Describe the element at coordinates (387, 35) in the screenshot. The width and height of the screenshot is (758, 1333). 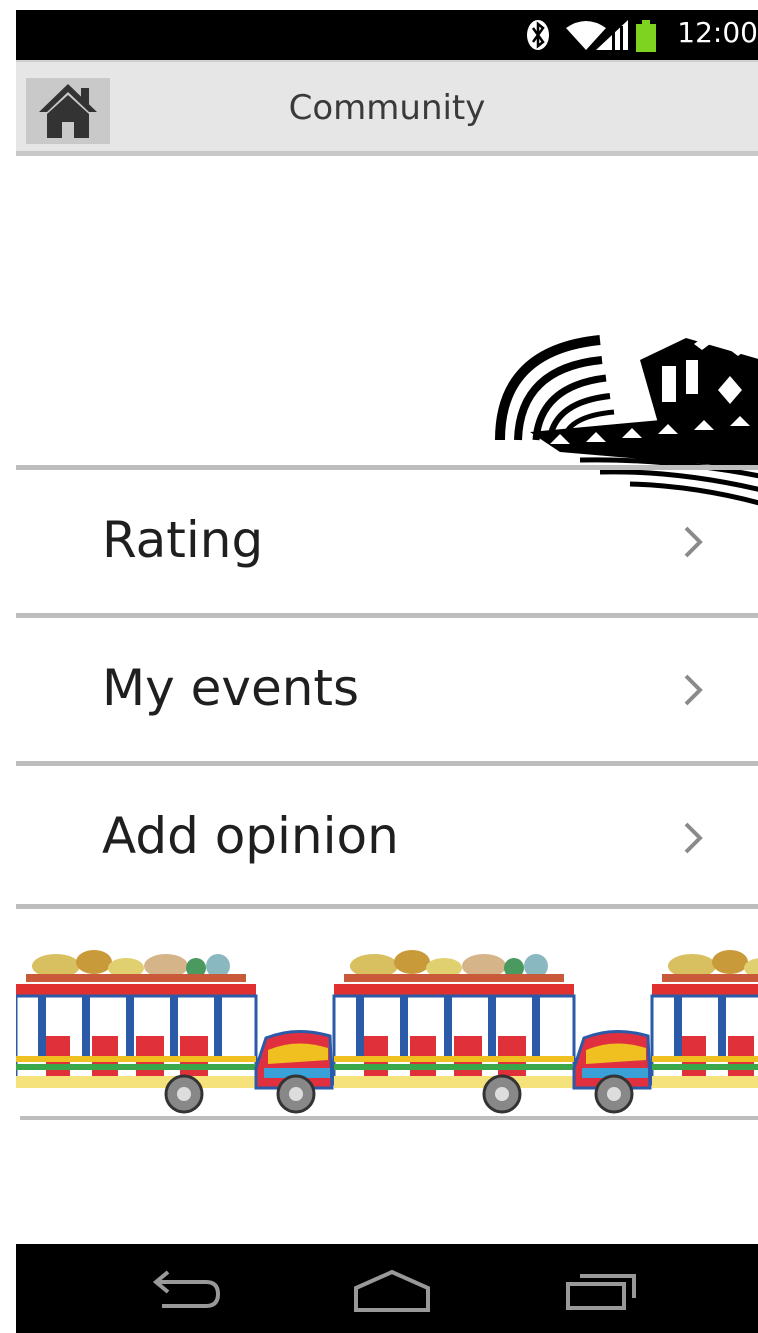
I see `status-bar: 12:00` at that location.